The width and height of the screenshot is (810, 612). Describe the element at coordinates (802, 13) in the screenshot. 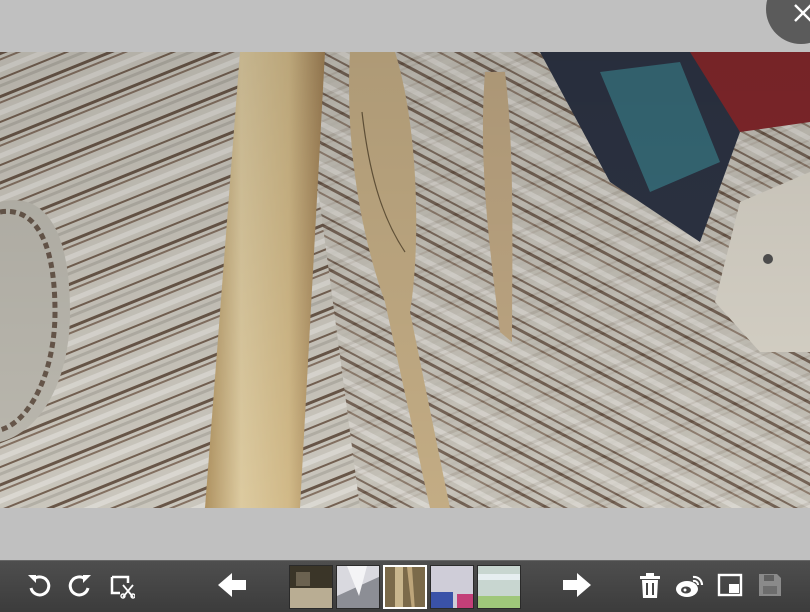

I see `close-icon` at that location.